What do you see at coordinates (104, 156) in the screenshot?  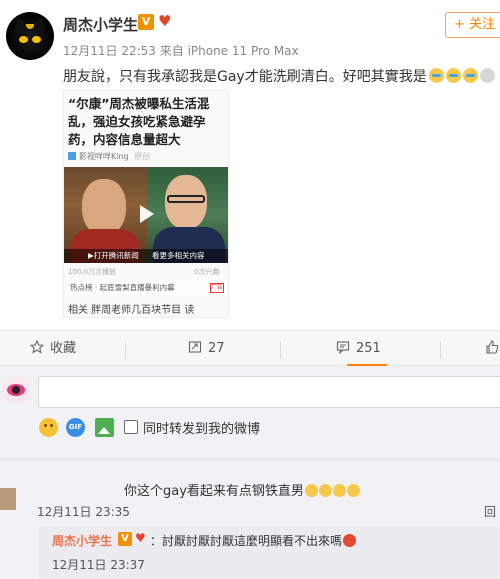 I see `card-source-name: 影视咩咩King` at bounding box center [104, 156].